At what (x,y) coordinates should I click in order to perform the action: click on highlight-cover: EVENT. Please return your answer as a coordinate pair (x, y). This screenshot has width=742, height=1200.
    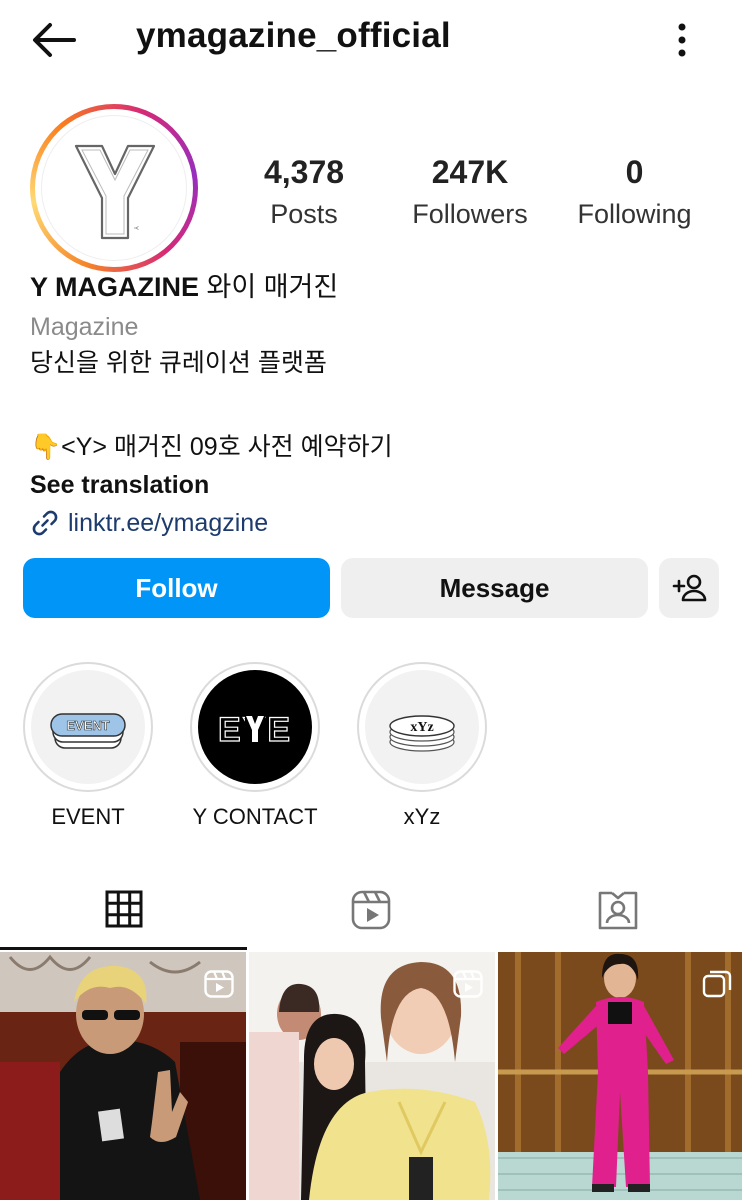
    Looking at the image, I should click on (88, 727).